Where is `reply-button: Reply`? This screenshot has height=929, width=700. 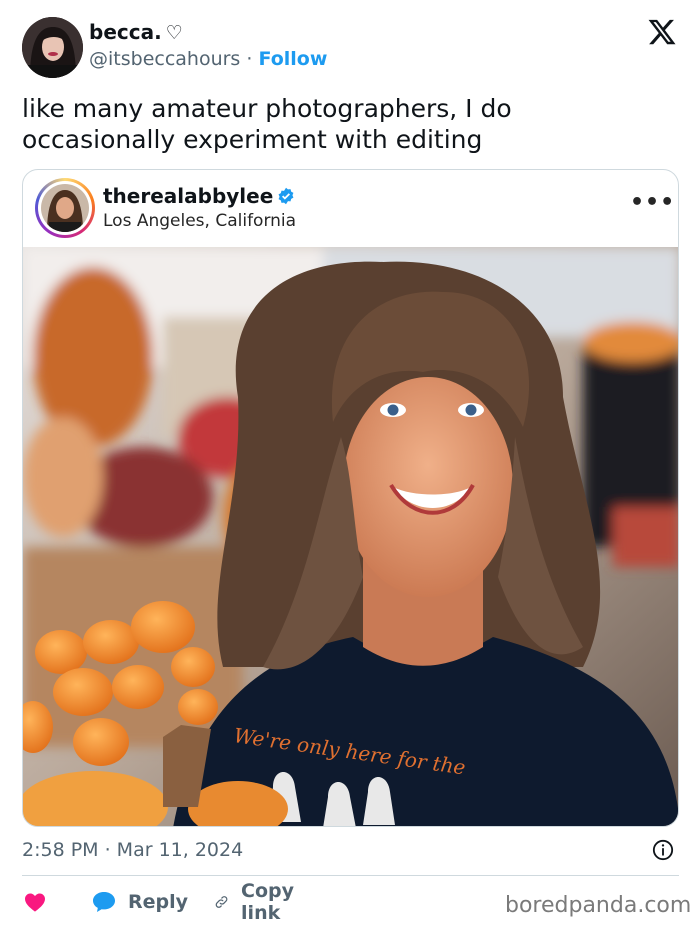
reply-button: Reply is located at coordinates (140, 902).